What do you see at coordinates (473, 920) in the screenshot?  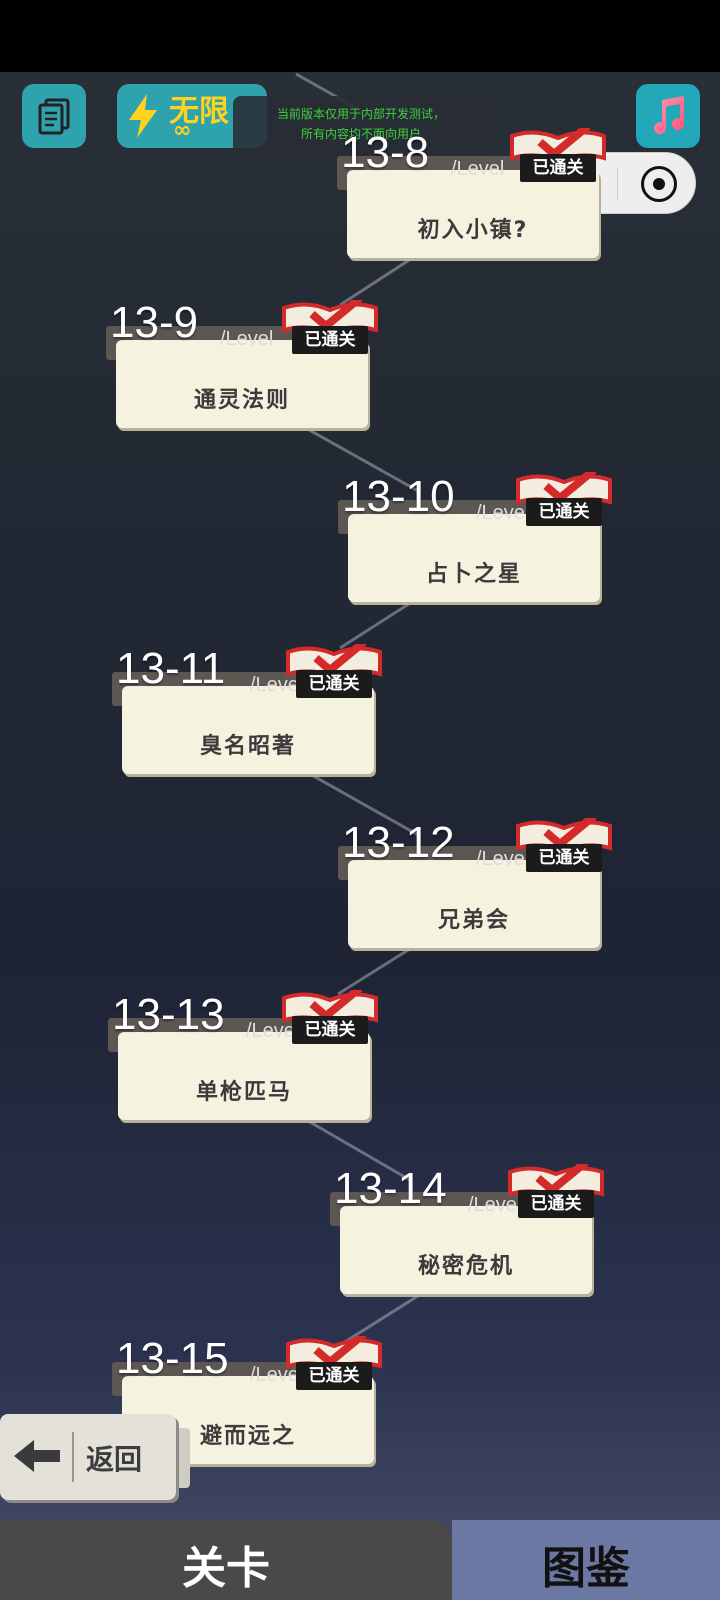 I see `level-name: 兄弟会` at bounding box center [473, 920].